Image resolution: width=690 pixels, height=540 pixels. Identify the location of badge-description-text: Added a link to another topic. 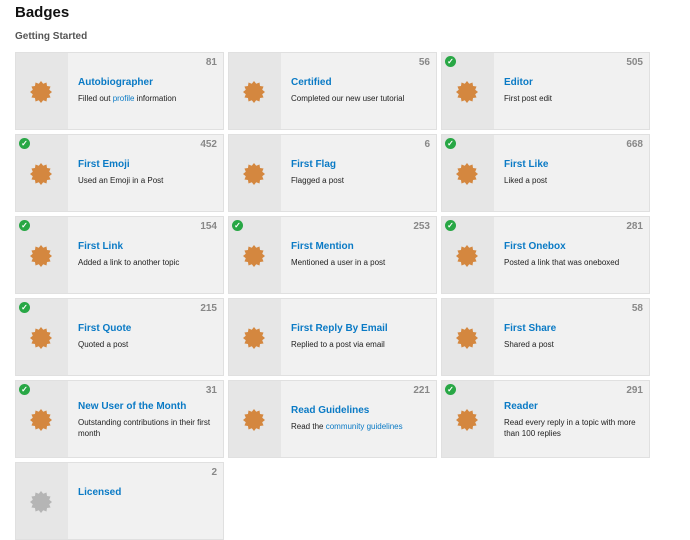
(129, 262).